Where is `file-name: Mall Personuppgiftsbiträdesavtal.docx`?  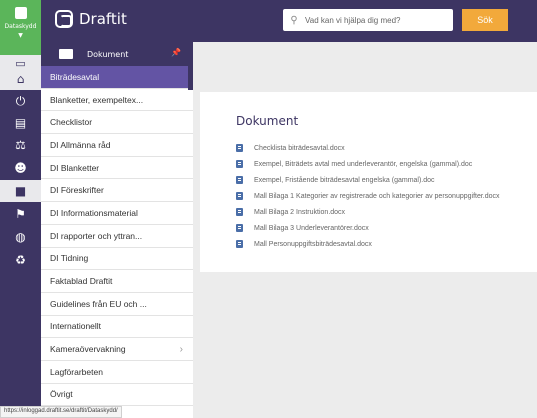 file-name: Mall Personuppgiftsbiträdesavtal.docx is located at coordinates (313, 244).